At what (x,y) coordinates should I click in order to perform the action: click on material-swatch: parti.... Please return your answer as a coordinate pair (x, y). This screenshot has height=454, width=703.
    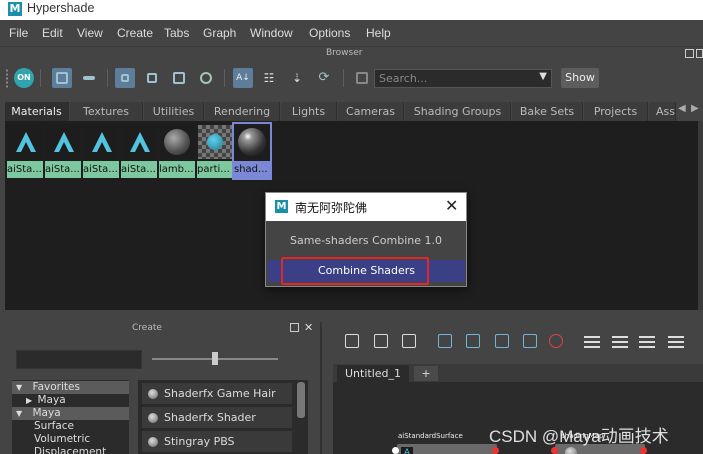
    Looking at the image, I should click on (215, 151).